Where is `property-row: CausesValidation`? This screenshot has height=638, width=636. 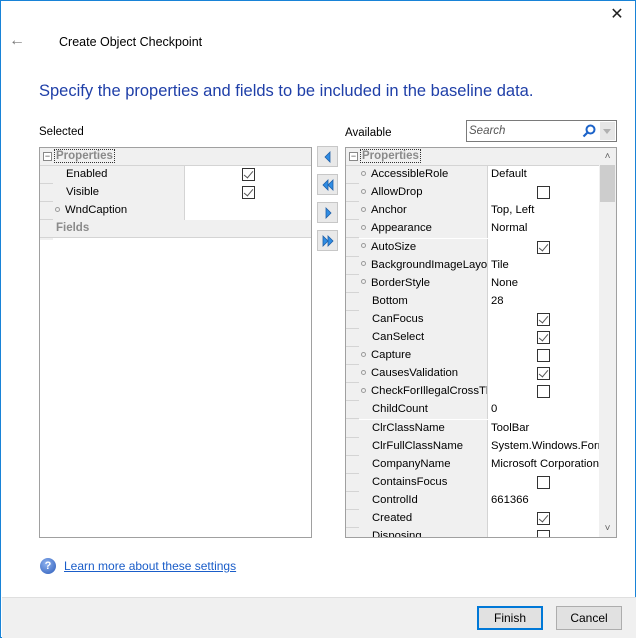
property-row: CausesValidation is located at coordinates (472, 374).